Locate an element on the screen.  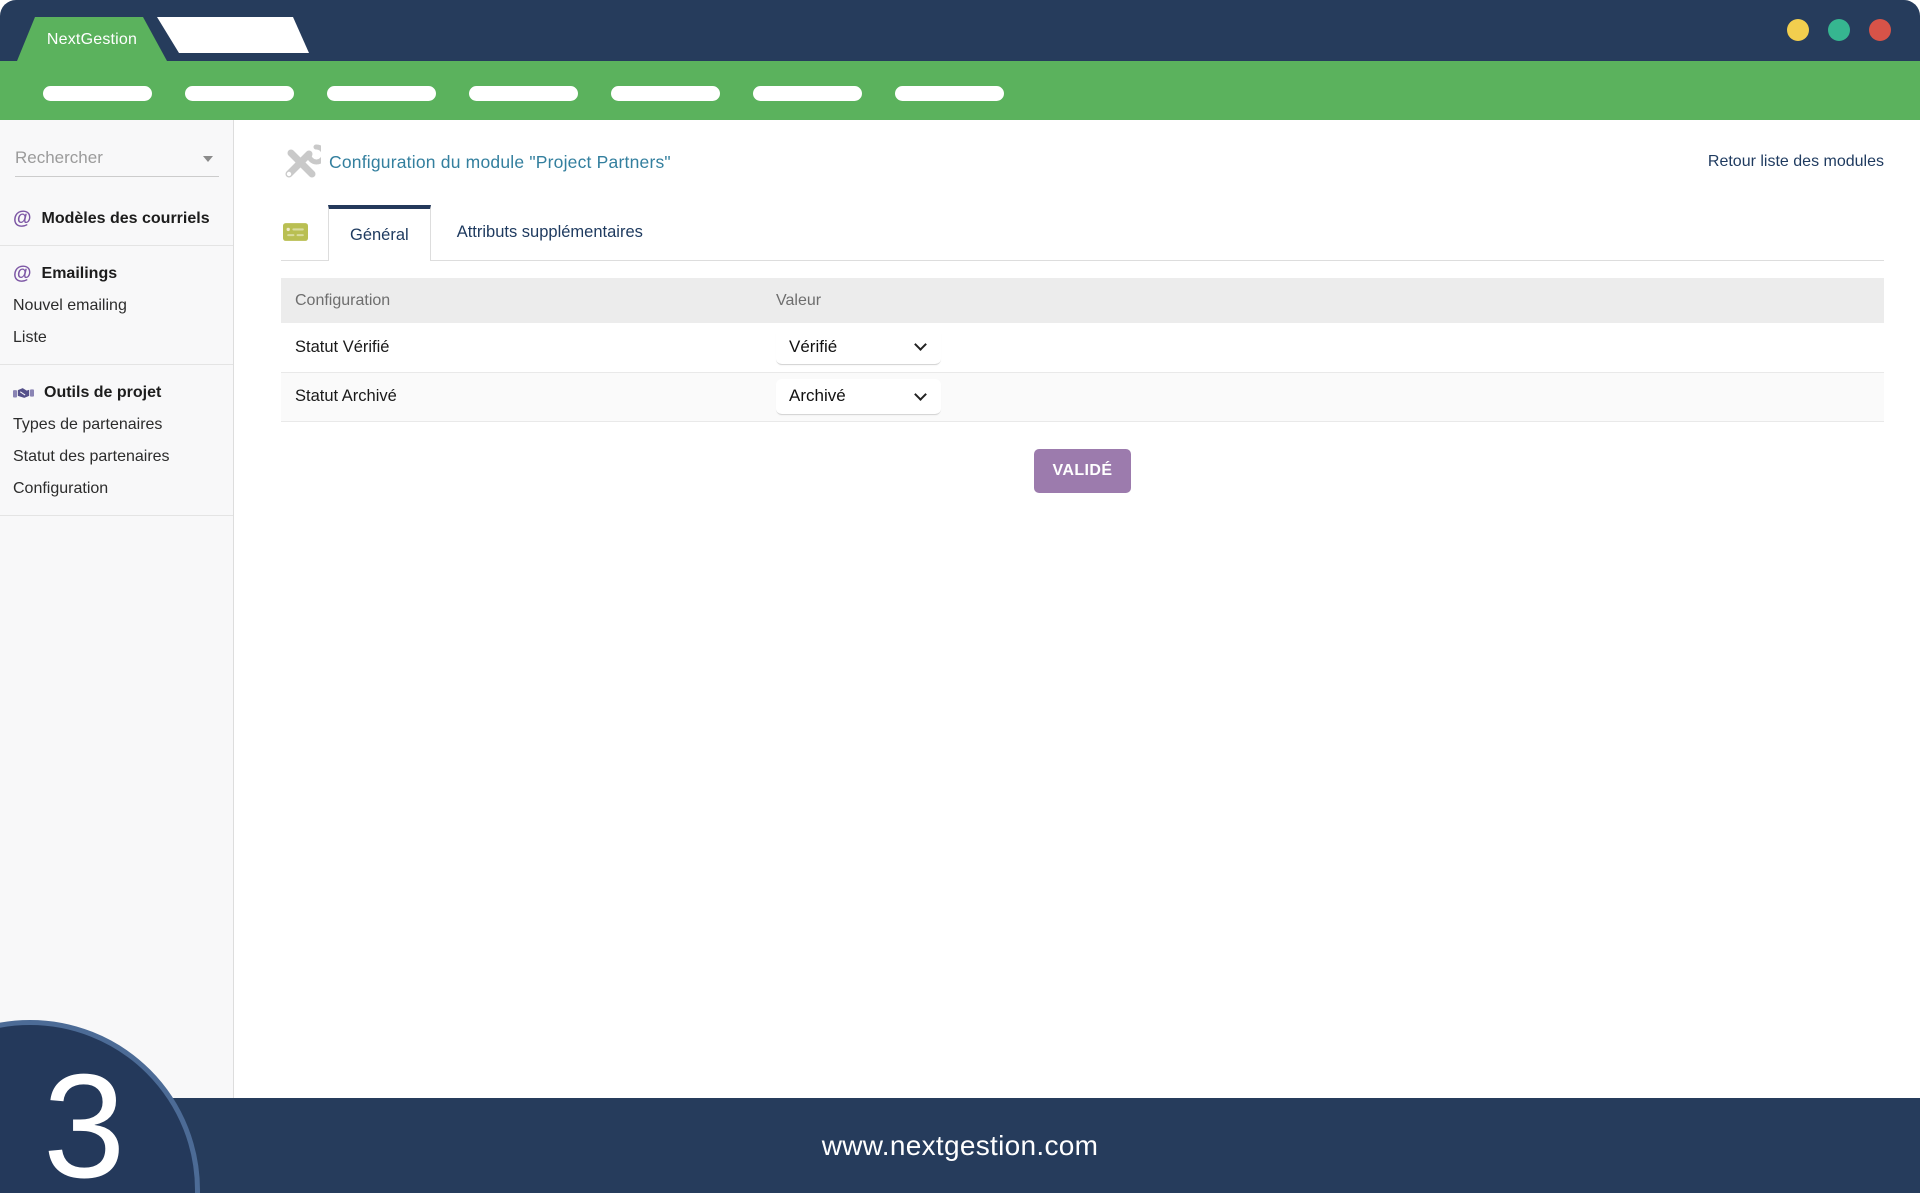
search-input is located at coordinates (117, 158).